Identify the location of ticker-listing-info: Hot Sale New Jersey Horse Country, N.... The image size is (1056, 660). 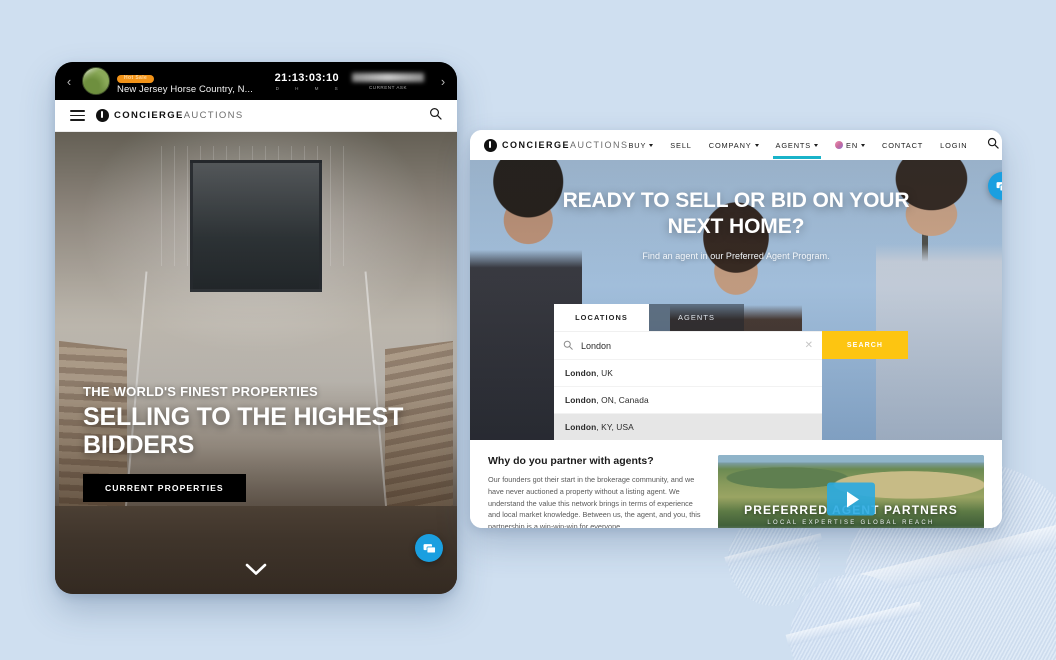
(192, 81).